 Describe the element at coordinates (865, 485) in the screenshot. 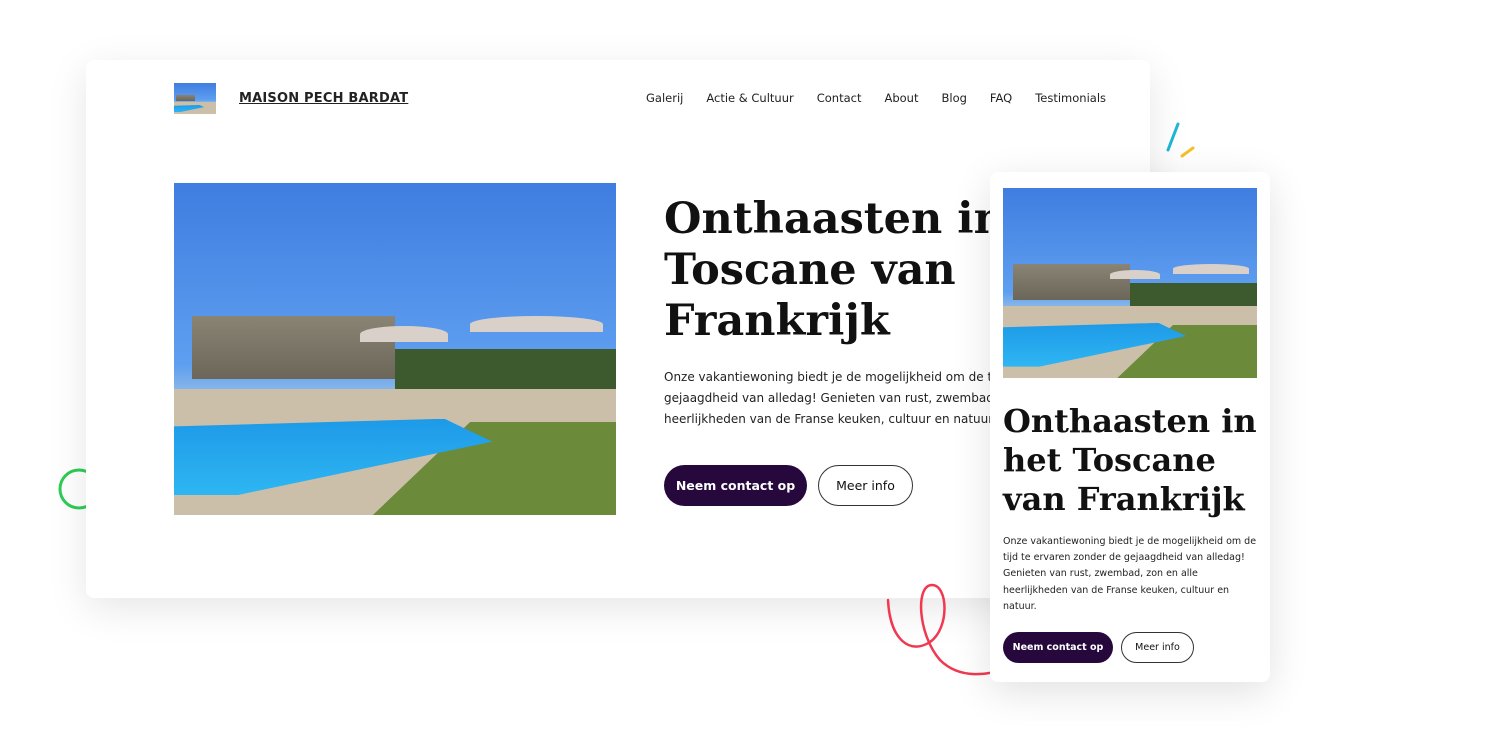

I see `more-info-button: Meer info` at that location.